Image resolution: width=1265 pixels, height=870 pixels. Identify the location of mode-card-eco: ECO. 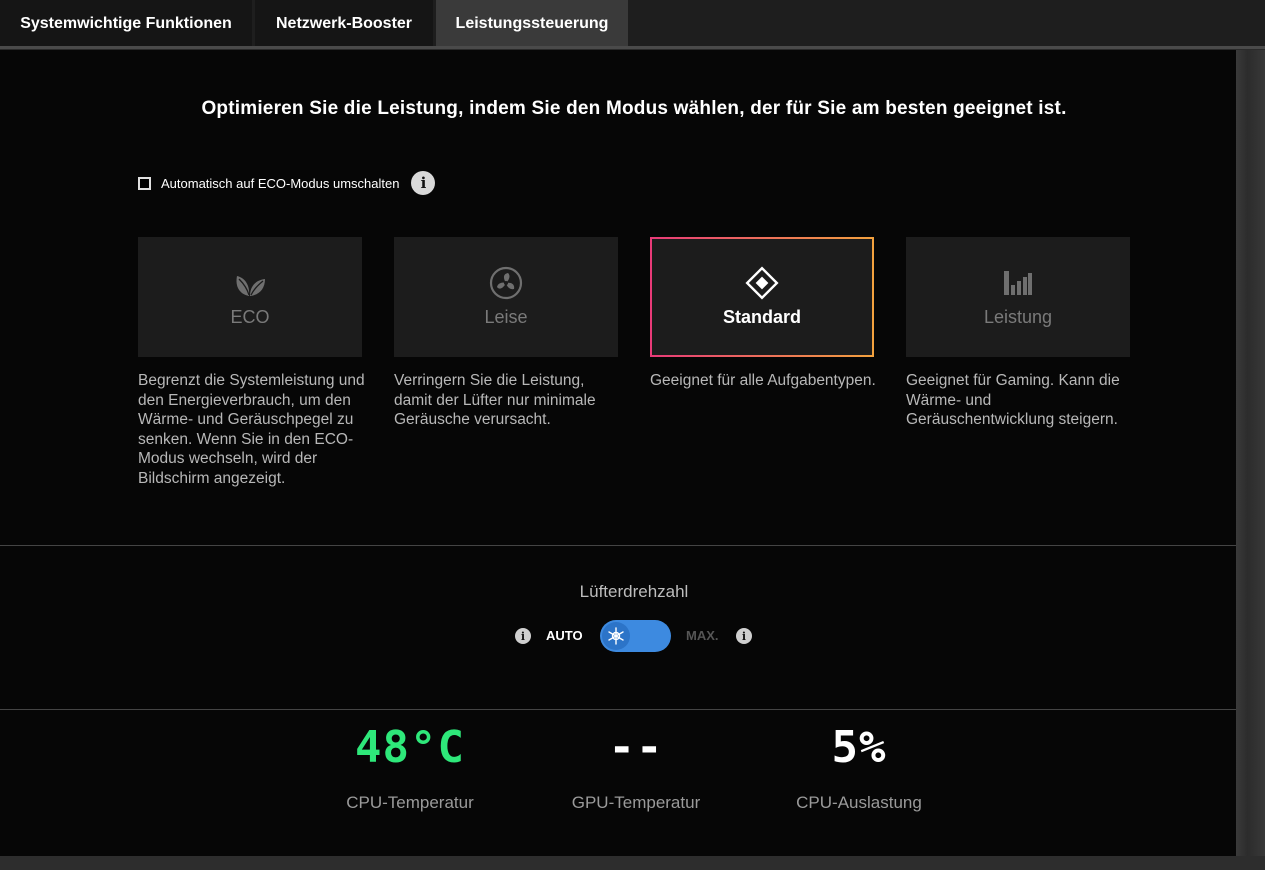
(250, 297).